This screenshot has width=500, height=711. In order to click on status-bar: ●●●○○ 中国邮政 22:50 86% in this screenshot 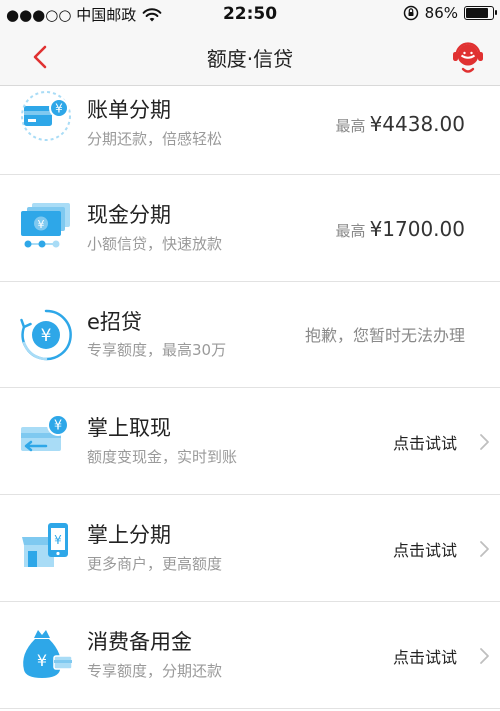, I will do `click(250, 14)`.